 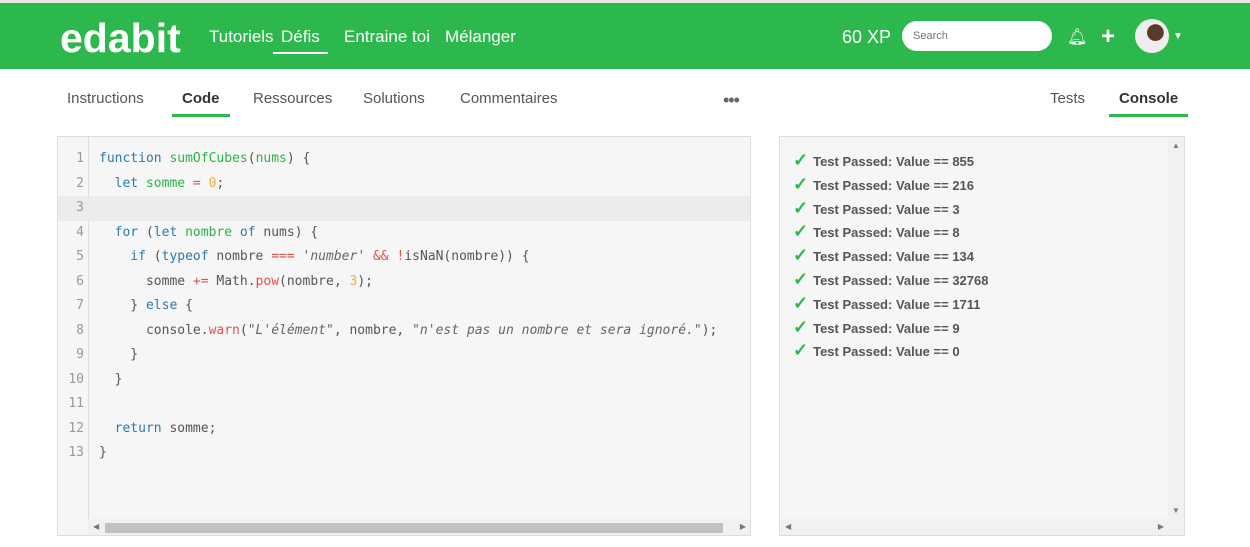 I want to click on code-token: warn, so click(x=224, y=330).